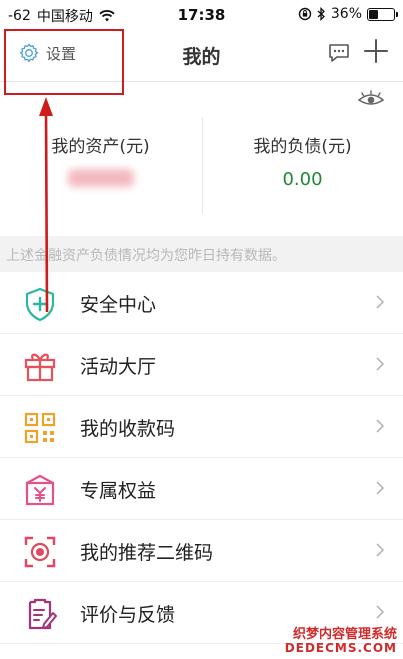  I want to click on menu-item-label: 评价与反馈, so click(128, 615).